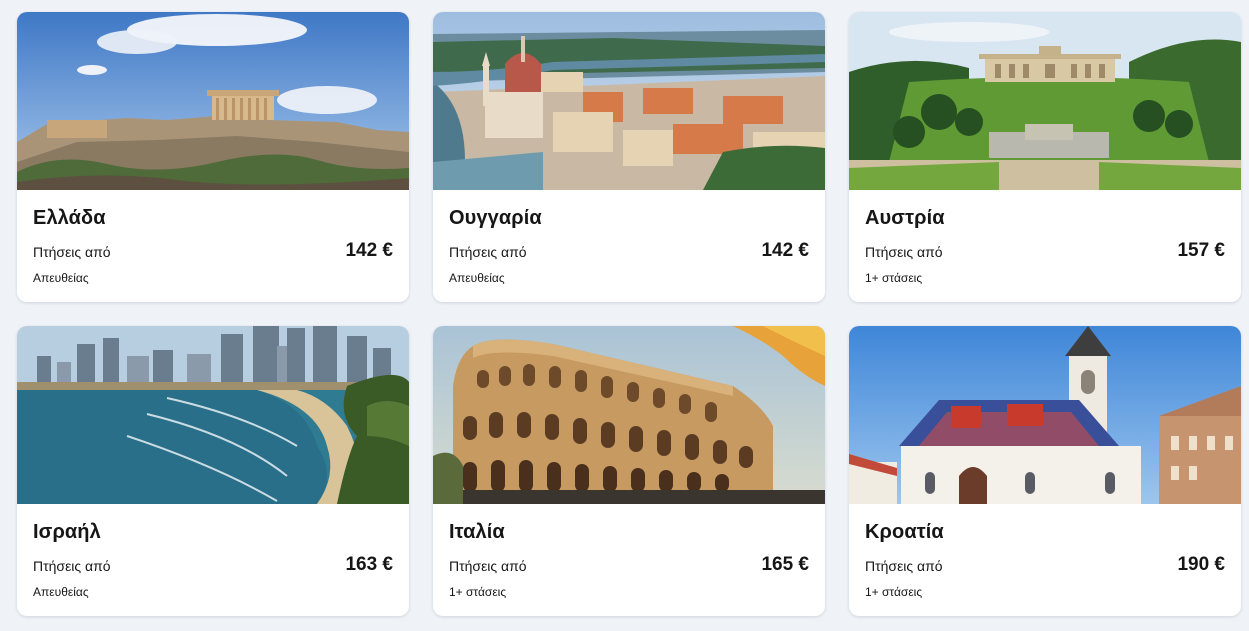 This screenshot has height=631, width=1249. I want to click on destination-card-italy: Ιταλία Πτήσεις από 165 € 1+ στάσεις, so click(629, 471).